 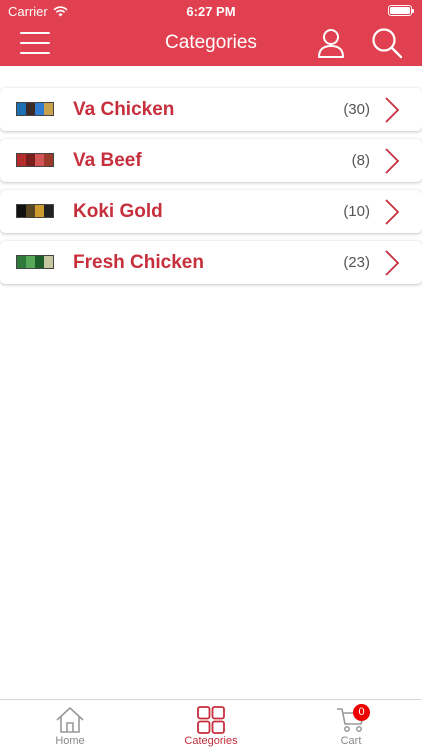 I want to click on tab-home: Home, so click(x=70, y=725).